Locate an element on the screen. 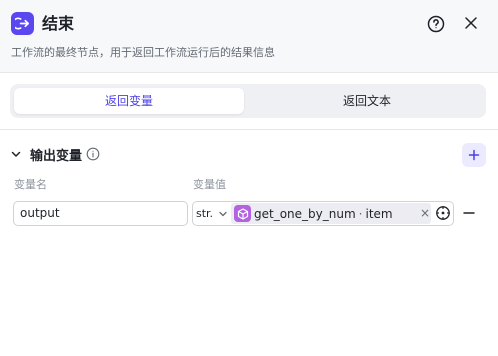 The image size is (498, 356). variable-picker-icon is located at coordinates (443, 213).